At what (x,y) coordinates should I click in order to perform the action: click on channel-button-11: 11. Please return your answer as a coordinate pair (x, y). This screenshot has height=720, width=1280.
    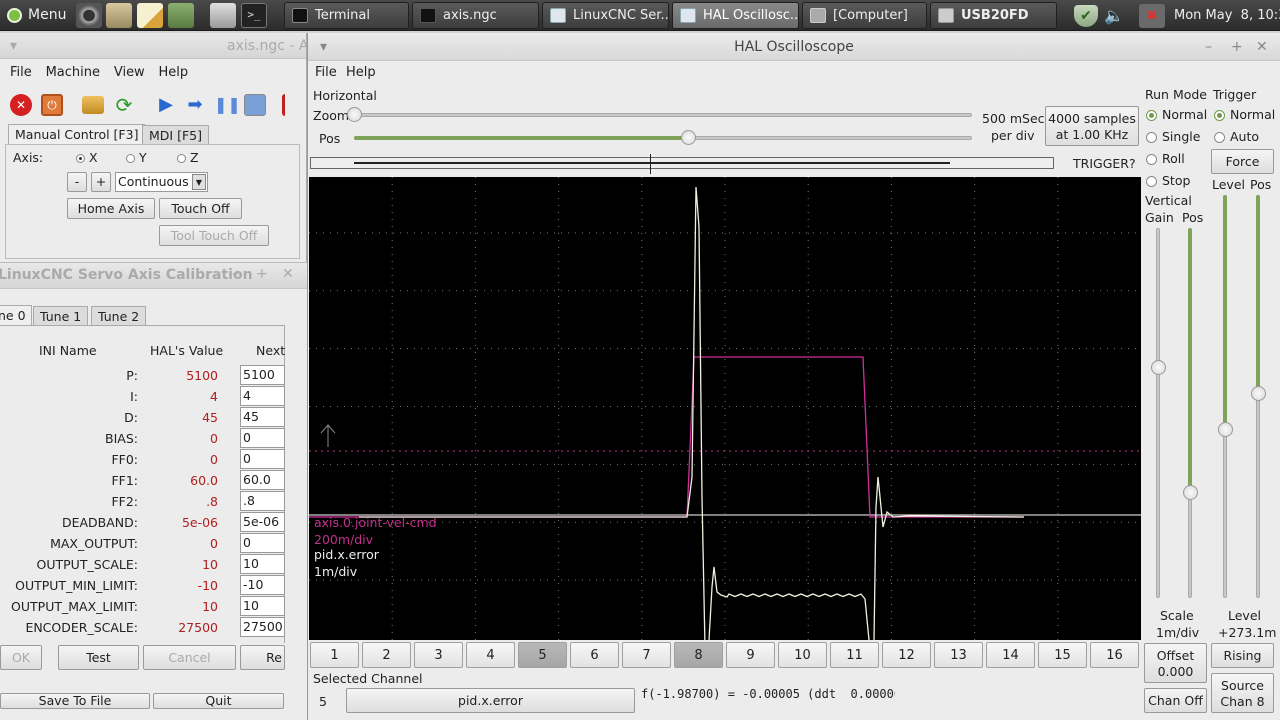
    Looking at the image, I should click on (854, 655).